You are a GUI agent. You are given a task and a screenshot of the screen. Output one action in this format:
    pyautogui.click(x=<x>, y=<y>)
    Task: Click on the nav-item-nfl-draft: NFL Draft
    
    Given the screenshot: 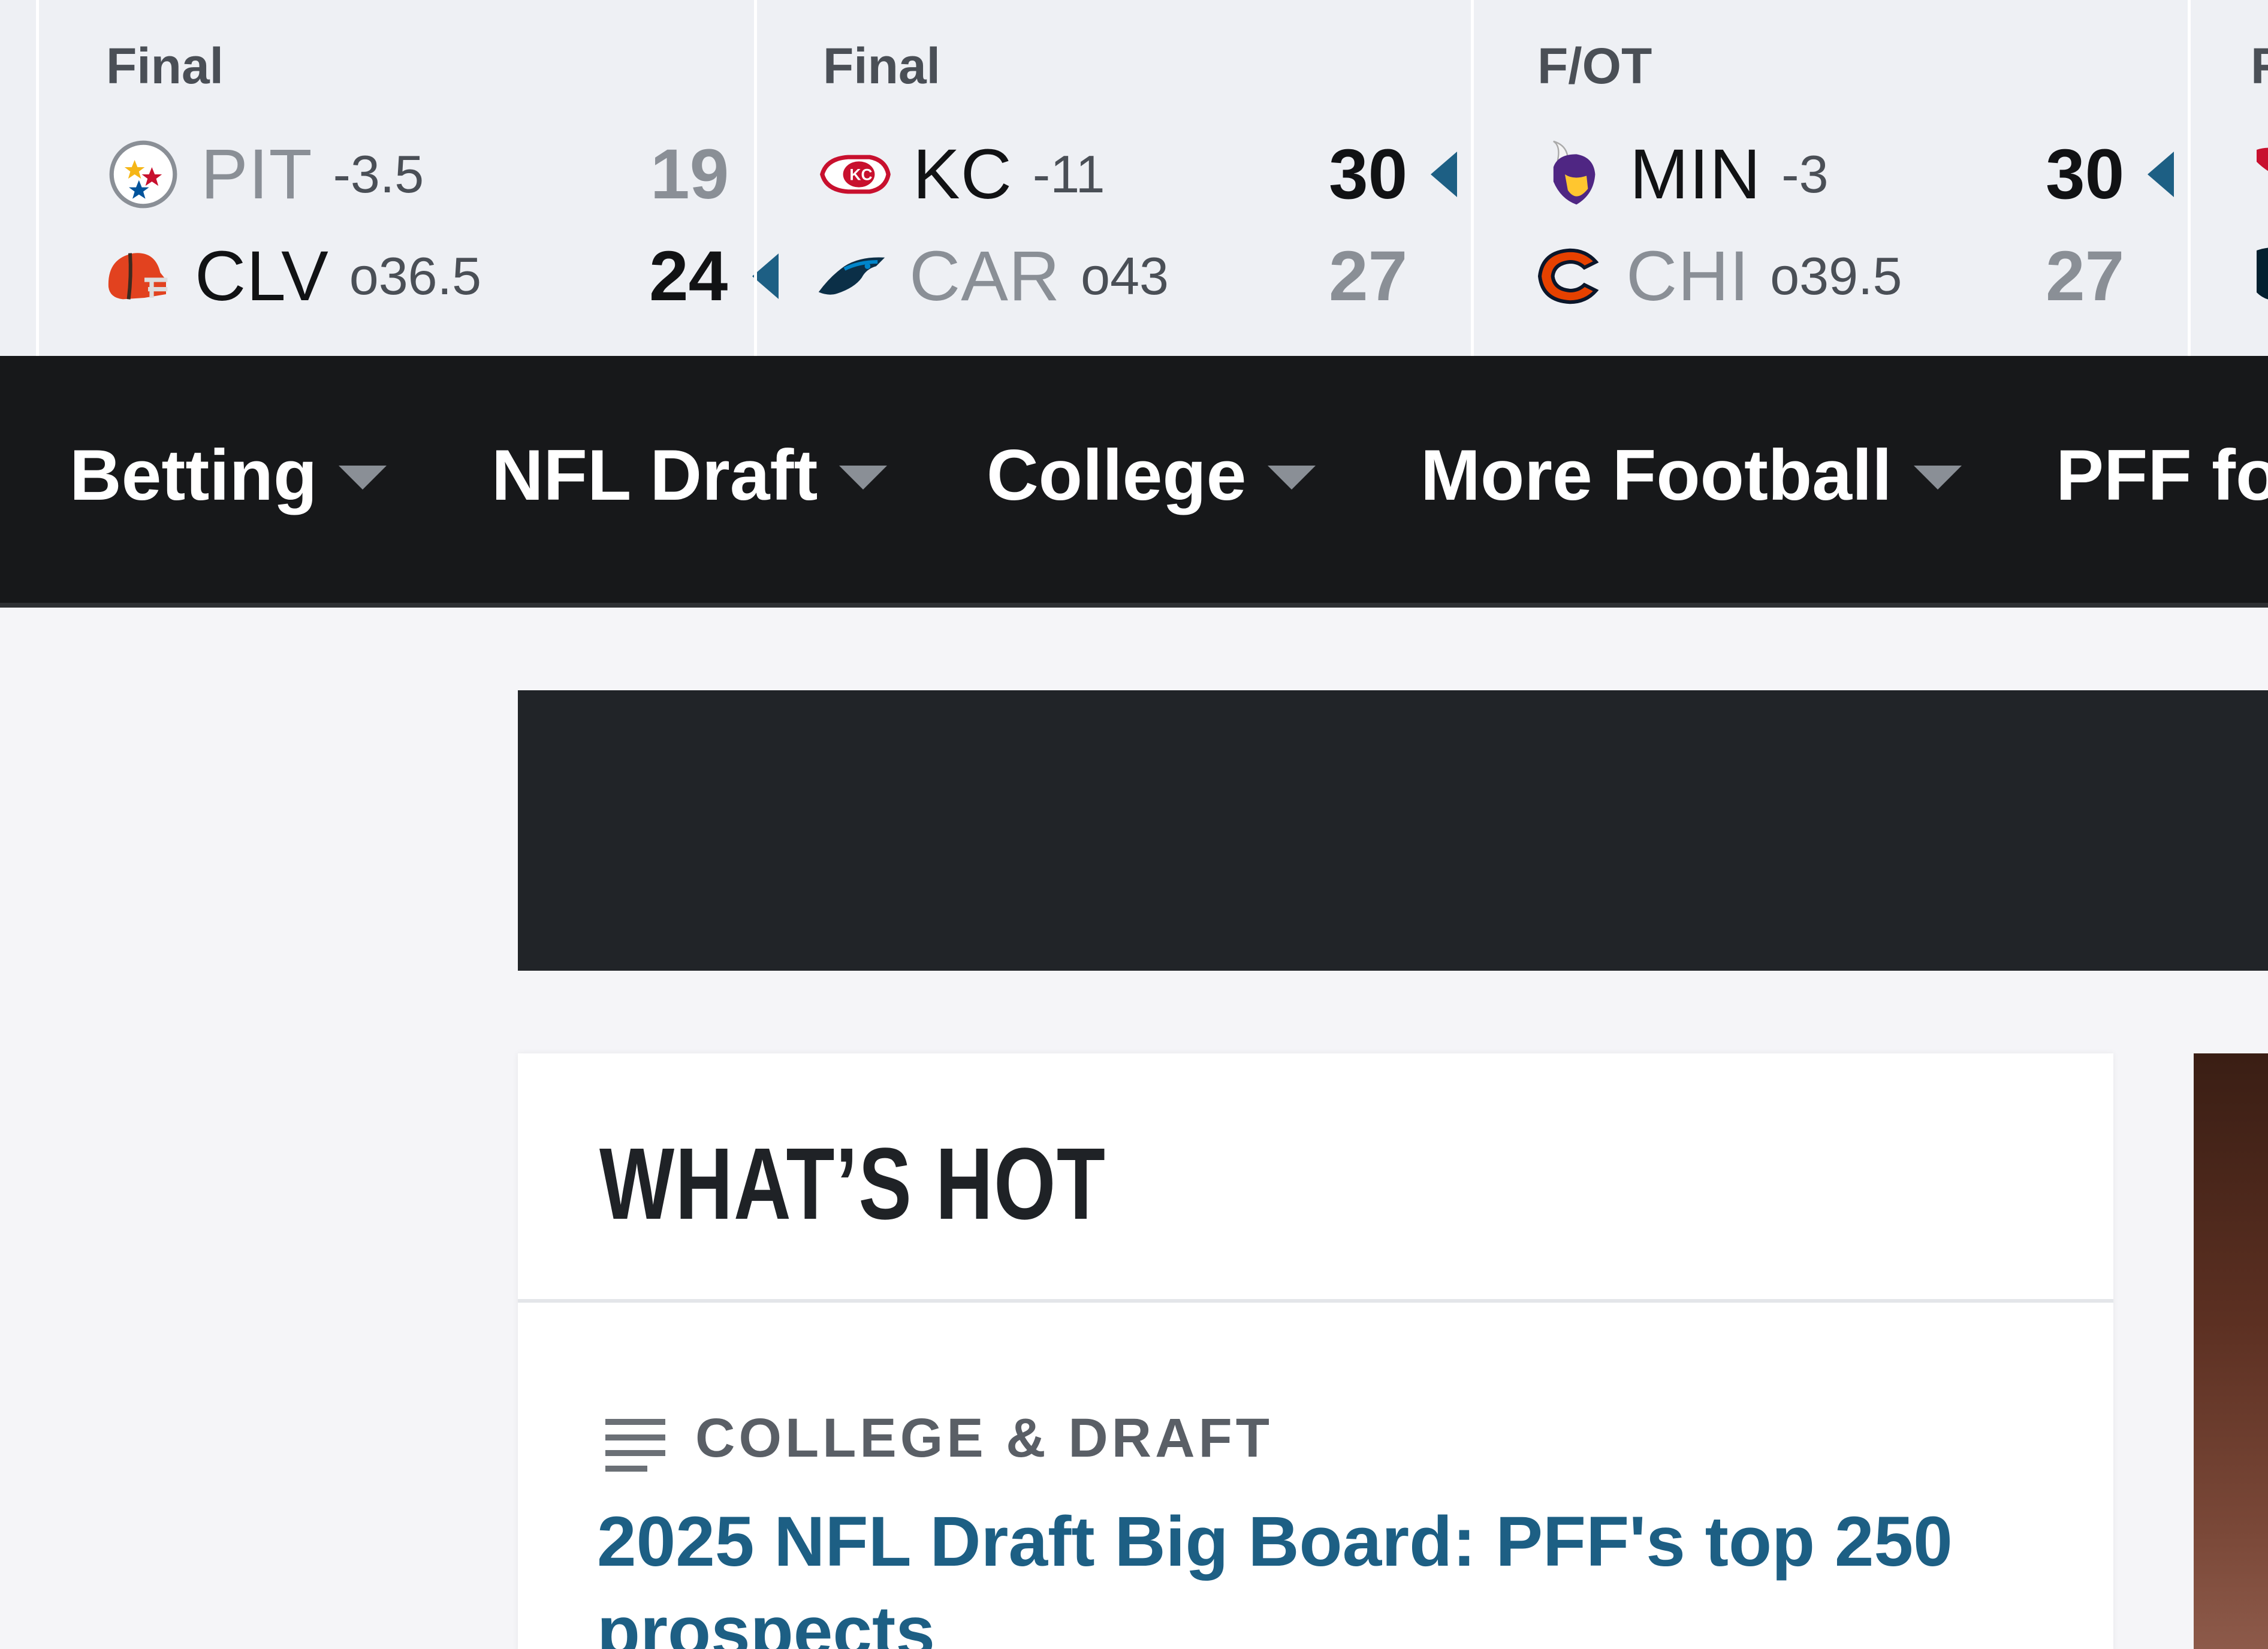 What is the action you would take?
    pyautogui.click(x=689, y=475)
    